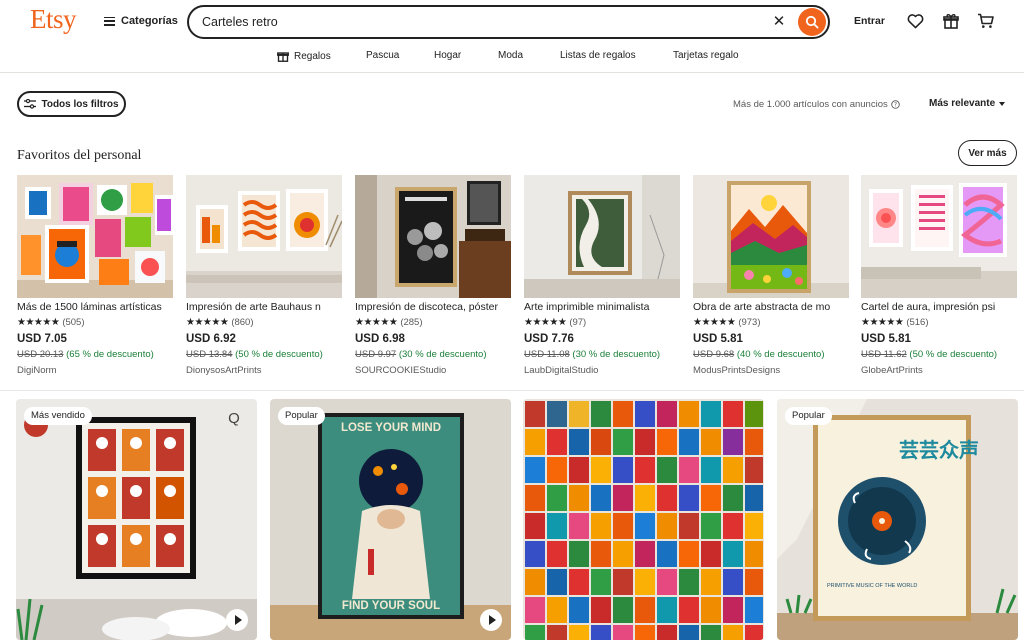 The width and height of the screenshot is (1024, 642). Describe the element at coordinates (110, 354) in the screenshot. I see `discount-text: (65 % de descuento)` at that location.